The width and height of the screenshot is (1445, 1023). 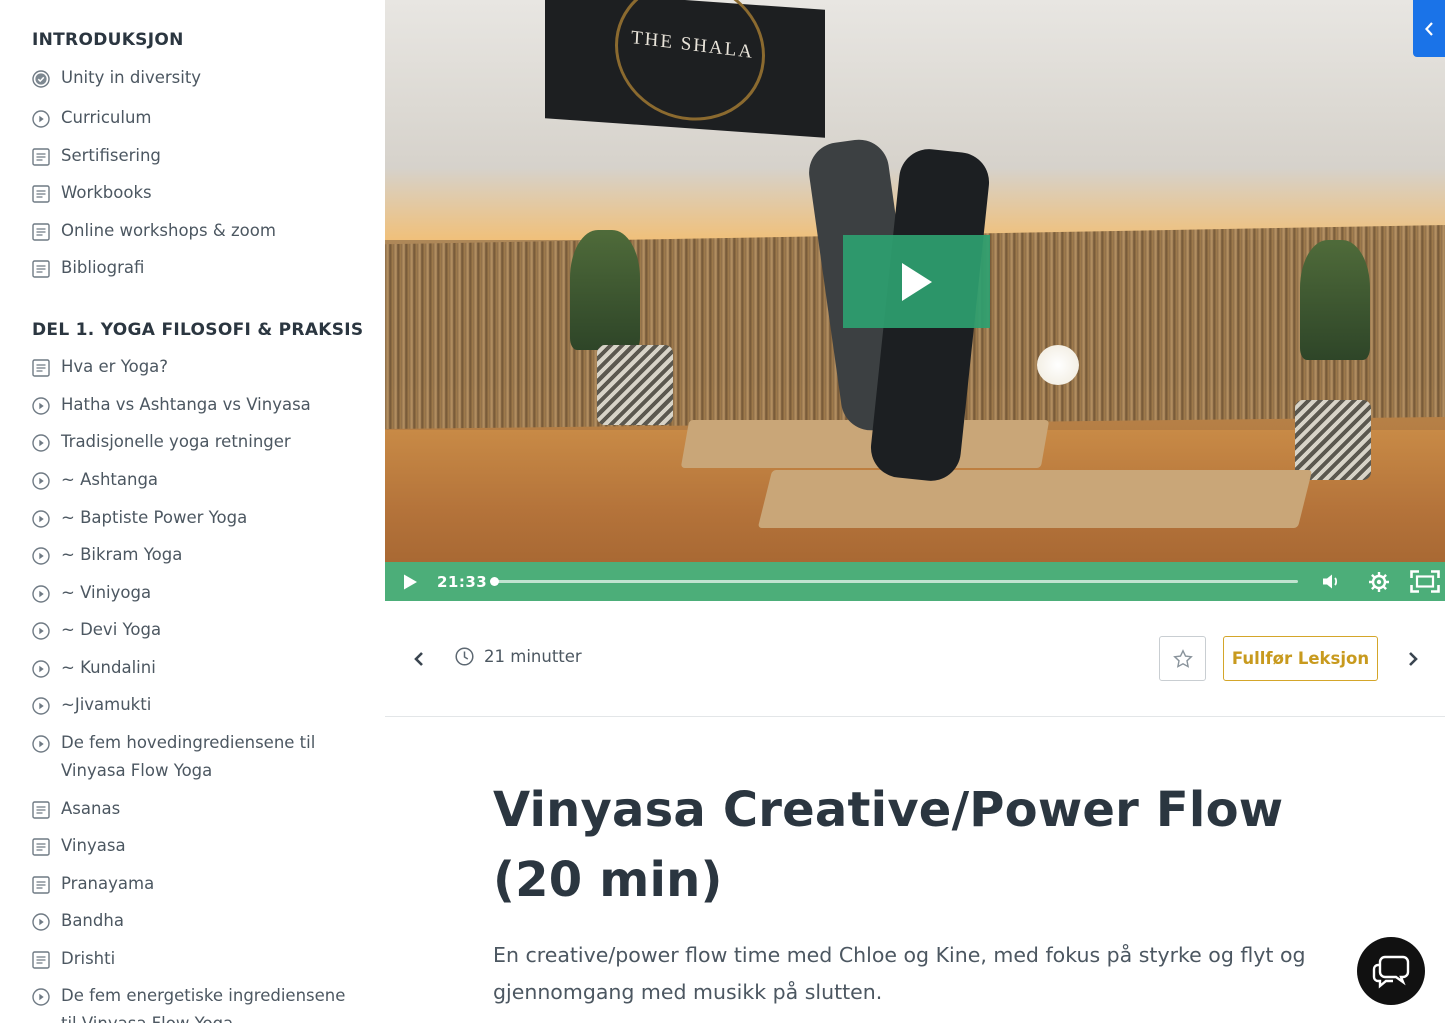 What do you see at coordinates (108, 40) in the screenshot?
I see `section-title-introduksjon: INTRODUKSJON` at bounding box center [108, 40].